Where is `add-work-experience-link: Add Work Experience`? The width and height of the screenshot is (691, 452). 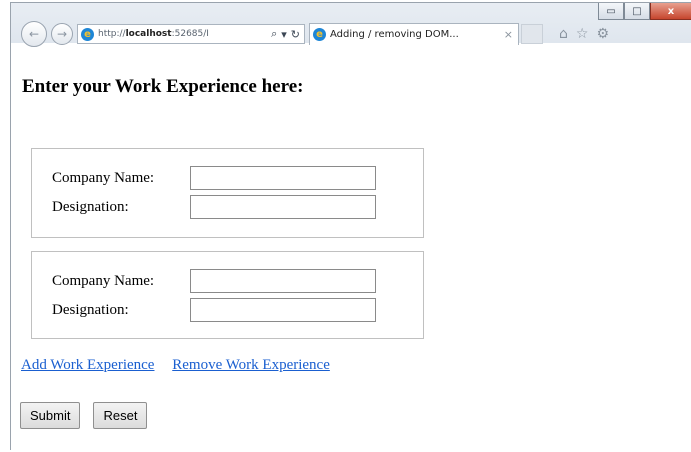
add-work-experience-link: Add Work Experience is located at coordinates (87, 365).